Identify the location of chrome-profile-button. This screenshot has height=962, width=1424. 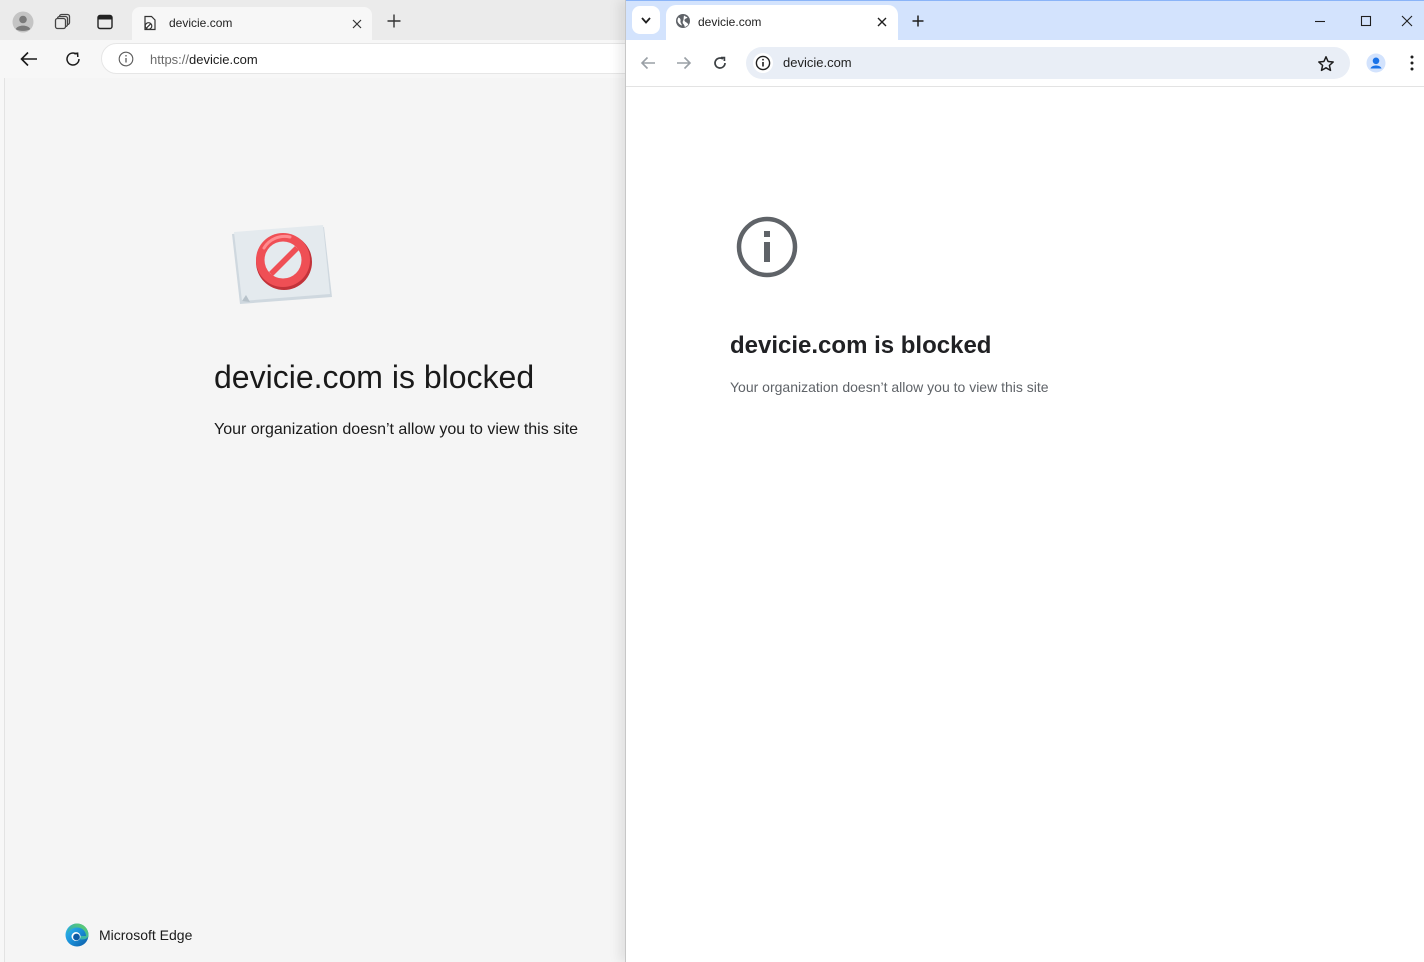
(1376, 63).